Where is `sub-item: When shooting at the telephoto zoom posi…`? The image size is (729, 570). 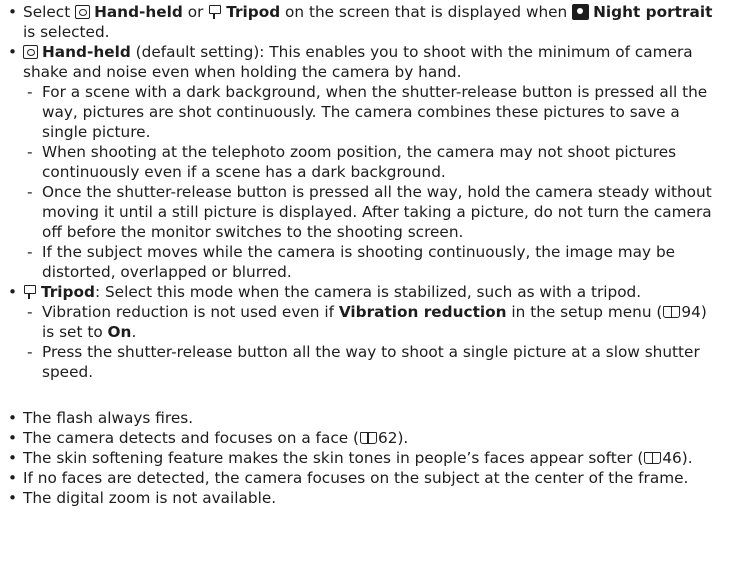 sub-item: When shooting at the telephoto zoom posi… is located at coordinates (363, 162).